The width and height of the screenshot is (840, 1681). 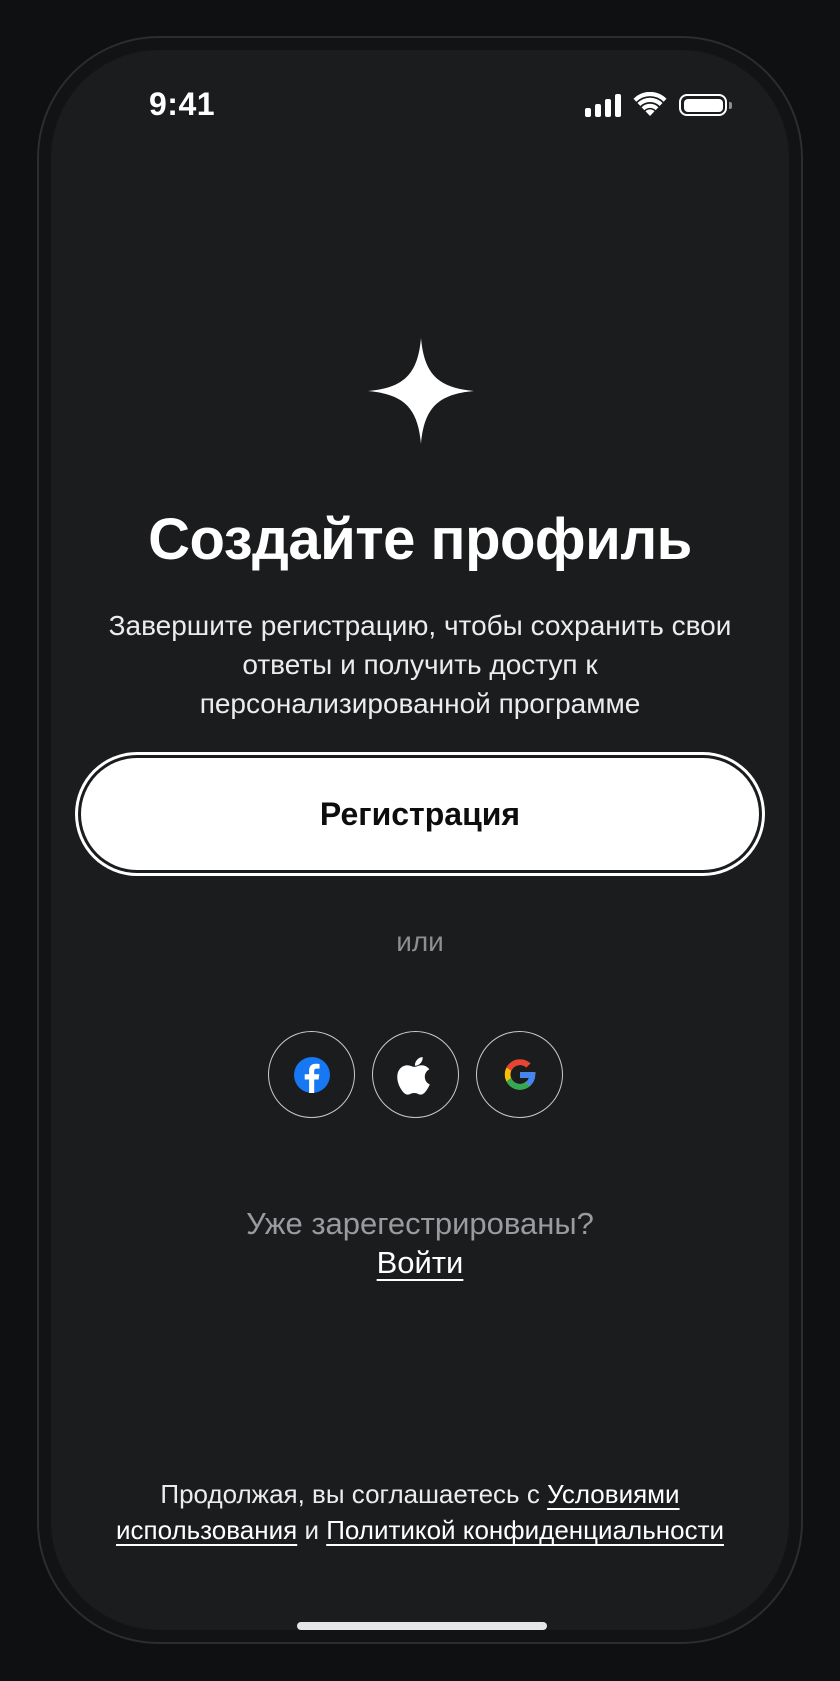 What do you see at coordinates (421, 391) in the screenshot?
I see `sparkle-icon` at bounding box center [421, 391].